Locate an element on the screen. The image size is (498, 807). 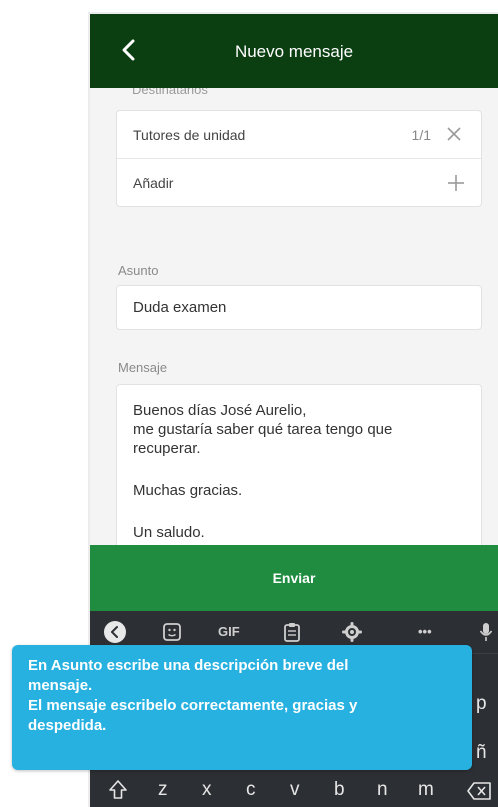
key-m: m is located at coordinates (426, 790).